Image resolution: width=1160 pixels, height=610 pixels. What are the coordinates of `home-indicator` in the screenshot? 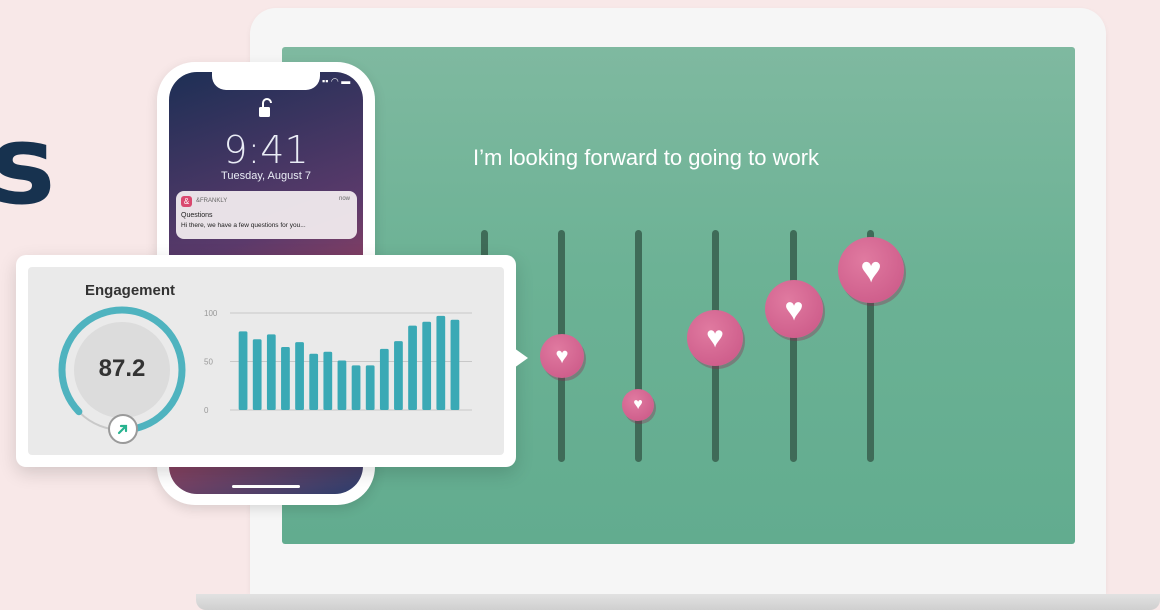 It's located at (266, 486).